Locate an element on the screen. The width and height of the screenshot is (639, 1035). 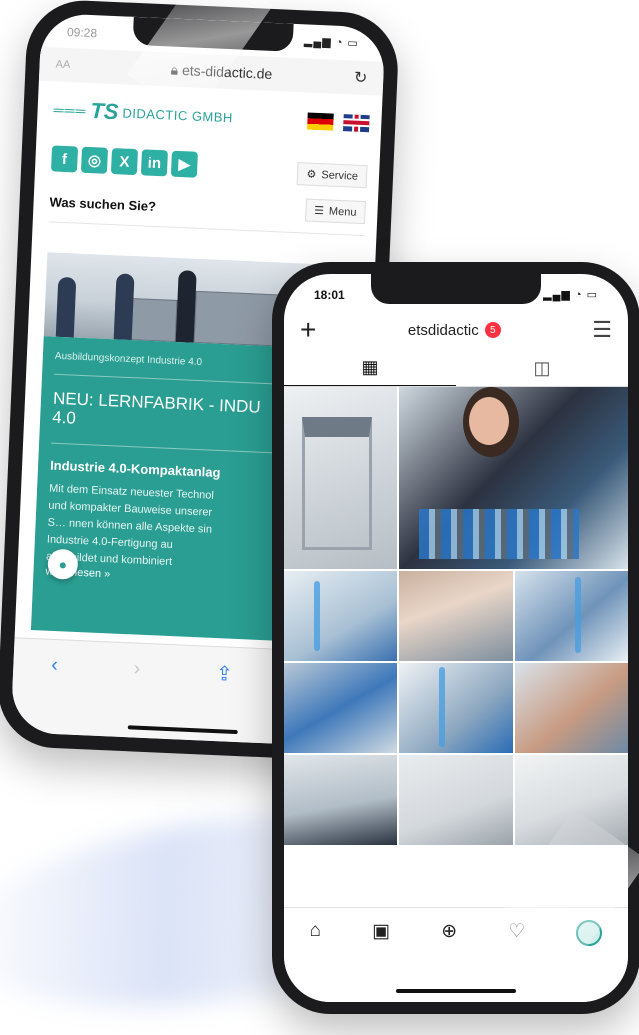
linkedin-icon: in is located at coordinates (154, 163).